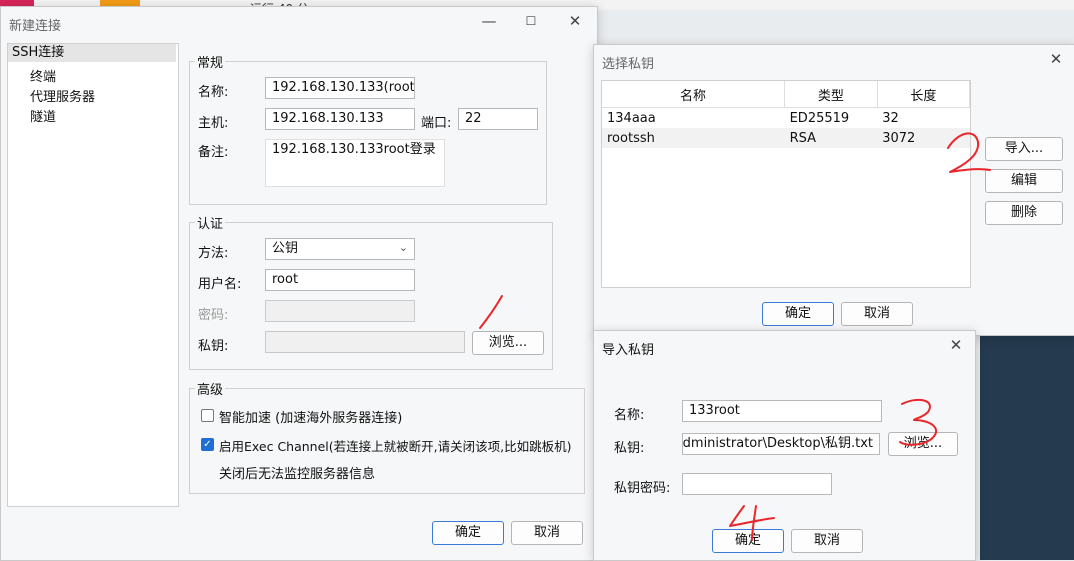 The width and height of the screenshot is (1074, 561). I want to click on method-label: 方法:, so click(213, 253).